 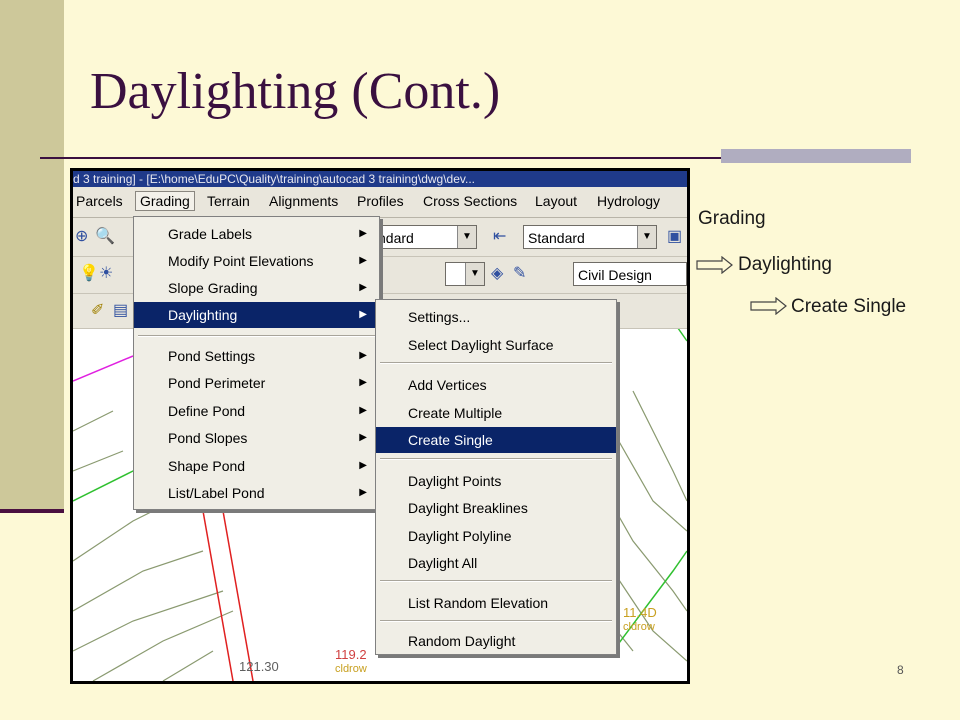 I want to click on drawing-label-code2: cldrow, so click(x=639, y=627).